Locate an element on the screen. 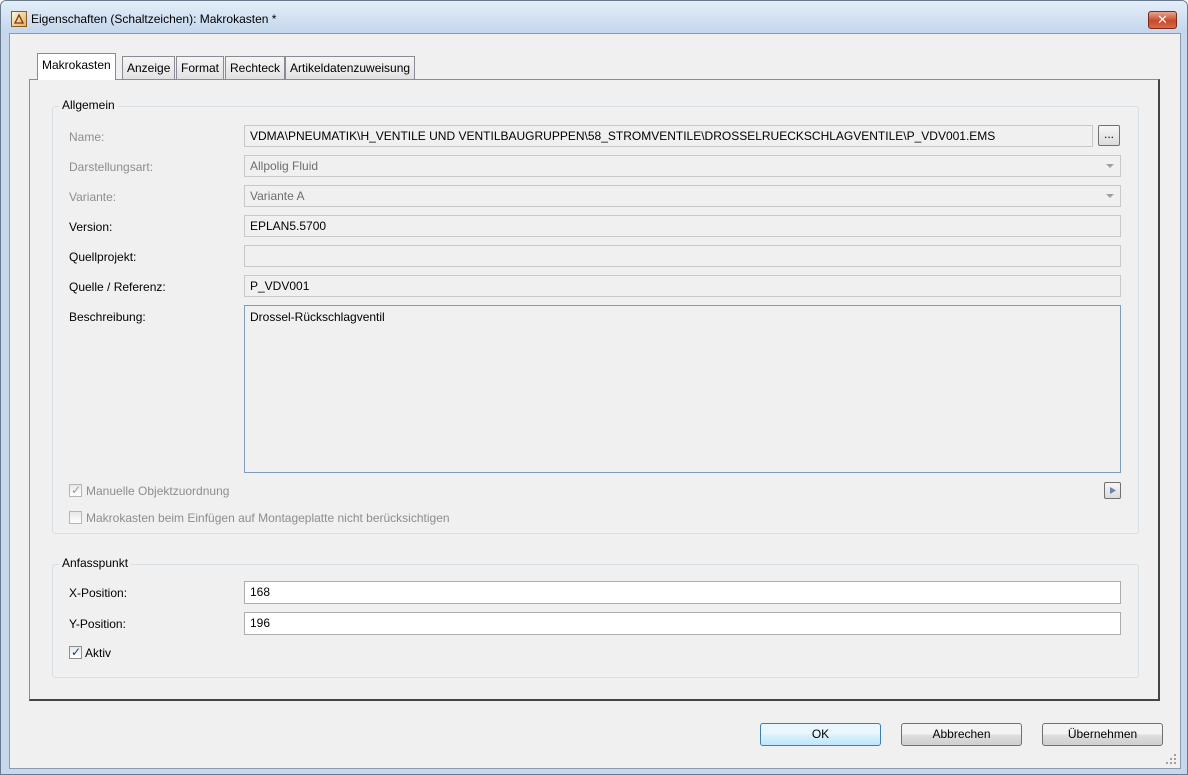 The width and height of the screenshot is (1188, 775). variante-value: Variante A is located at coordinates (277, 196).